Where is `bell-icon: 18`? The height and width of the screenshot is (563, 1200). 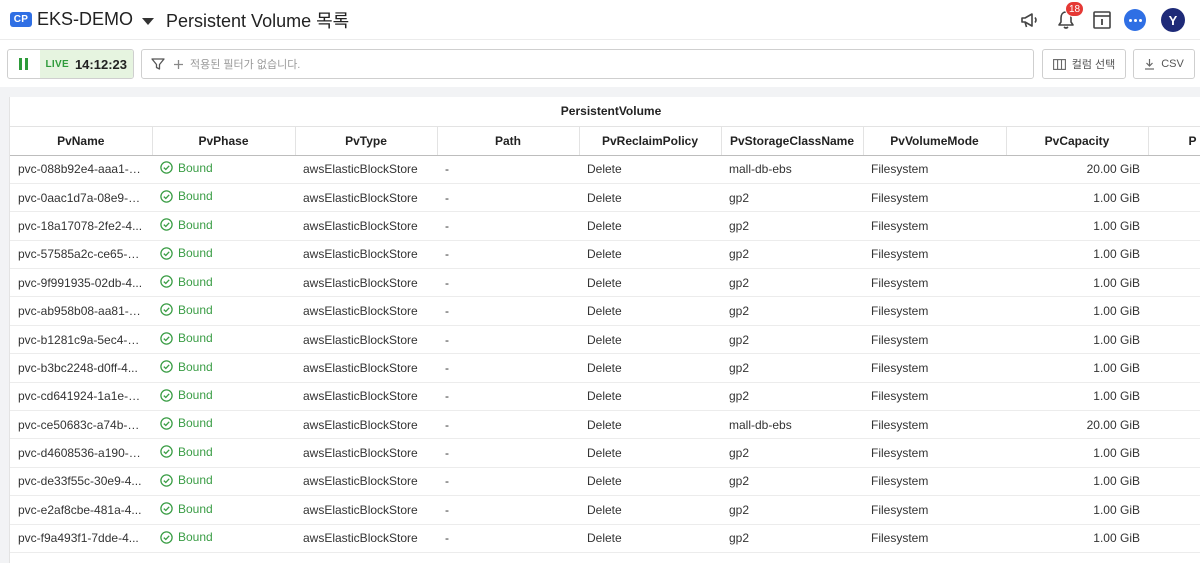
bell-icon: 18 is located at coordinates (1069, 16).